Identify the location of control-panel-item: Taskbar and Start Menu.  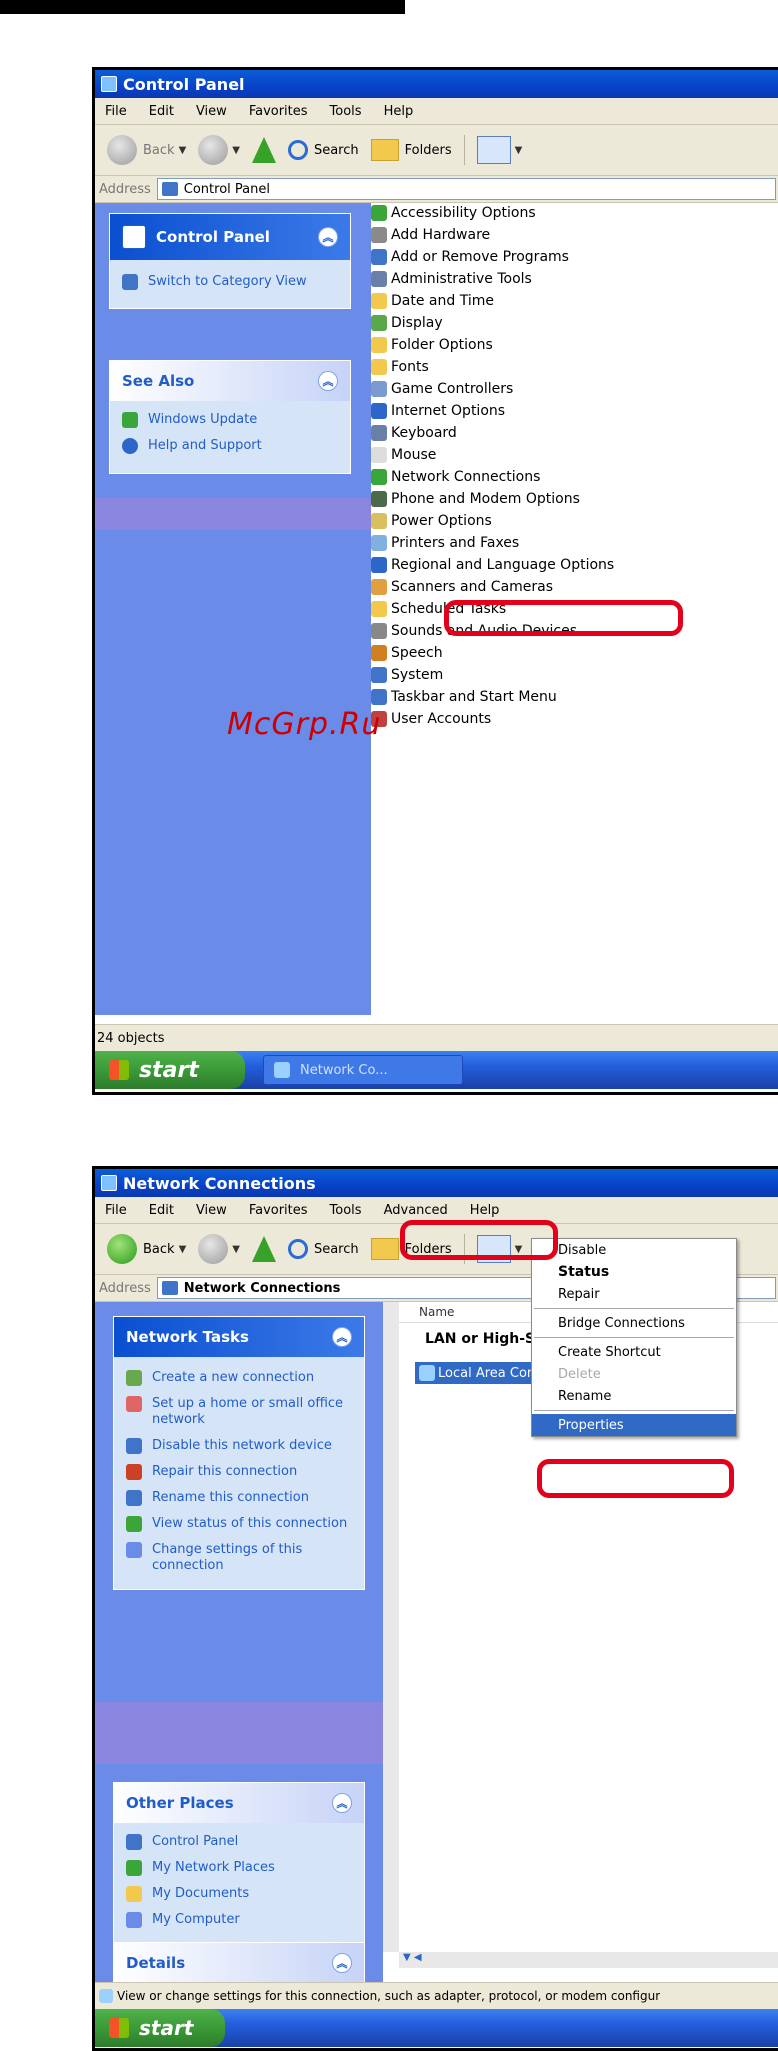
(574, 697).